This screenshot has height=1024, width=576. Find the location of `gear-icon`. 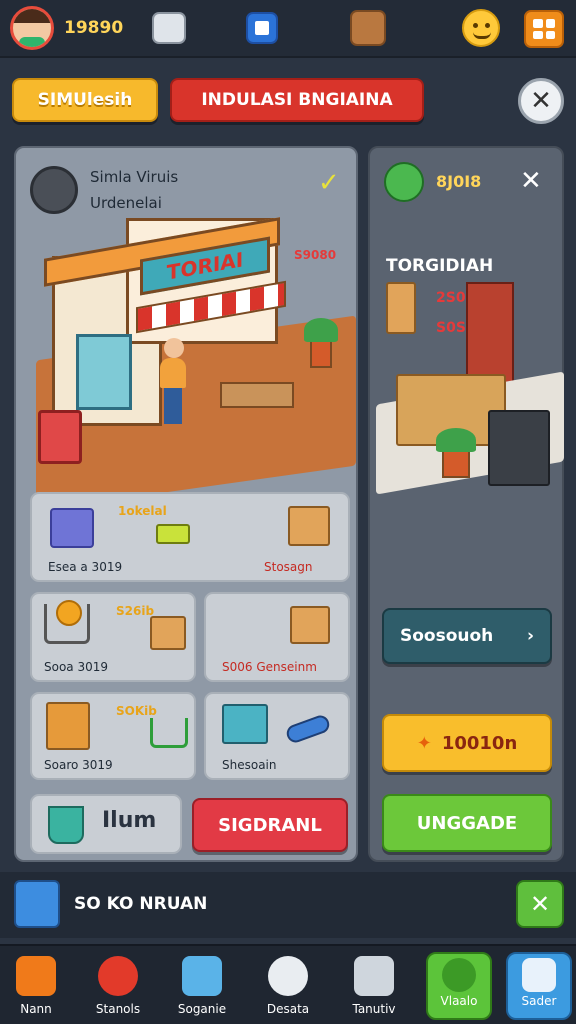

gear-icon is located at coordinates (288, 976).